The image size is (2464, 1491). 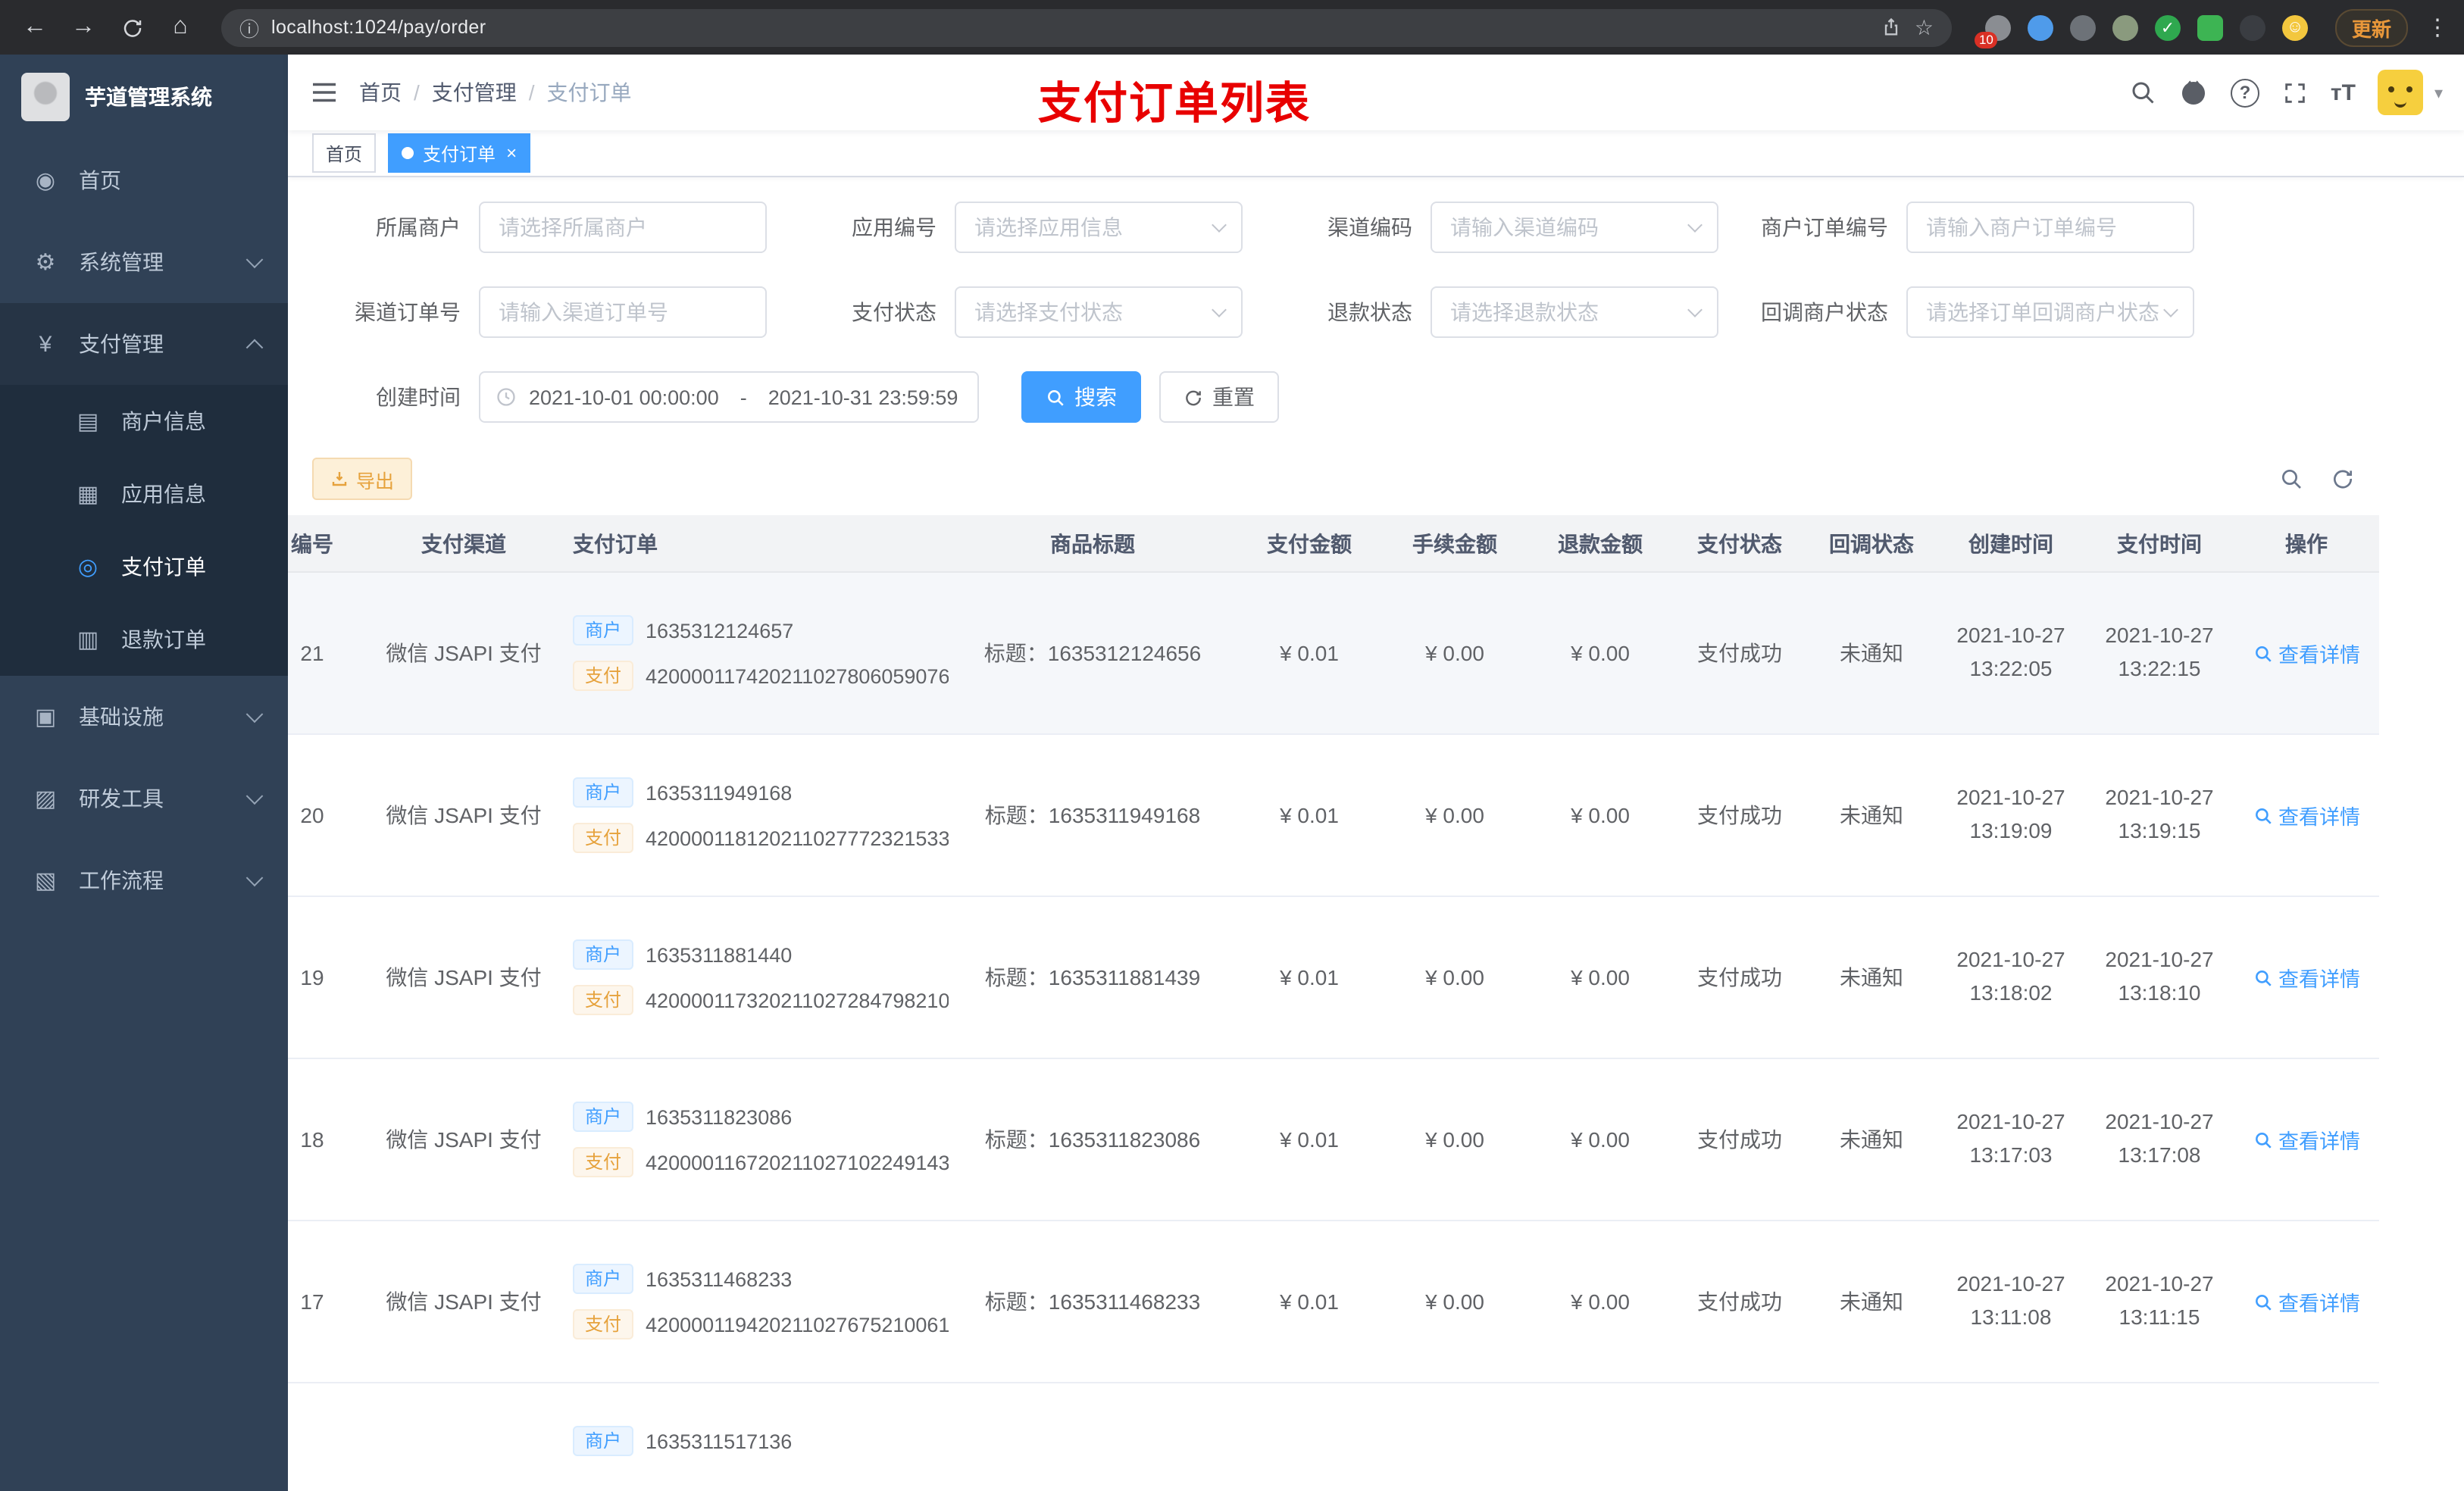 What do you see at coordinates (144, 262) in the screenshot?
I see `sidebar-item: ⚙ 系统管理` at bounding box center [144, 262].